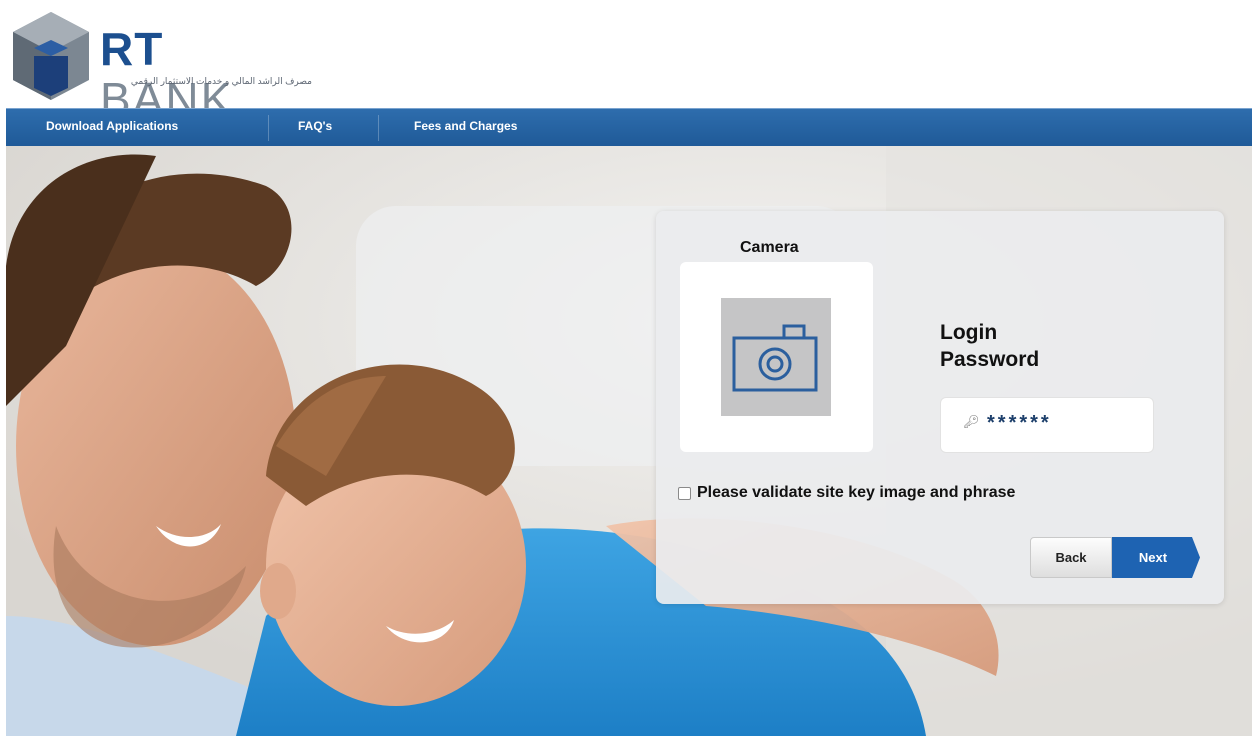  Describe the element at coordinates (1071, 557) in the screenshot. I see `back-button: Back` at that location.